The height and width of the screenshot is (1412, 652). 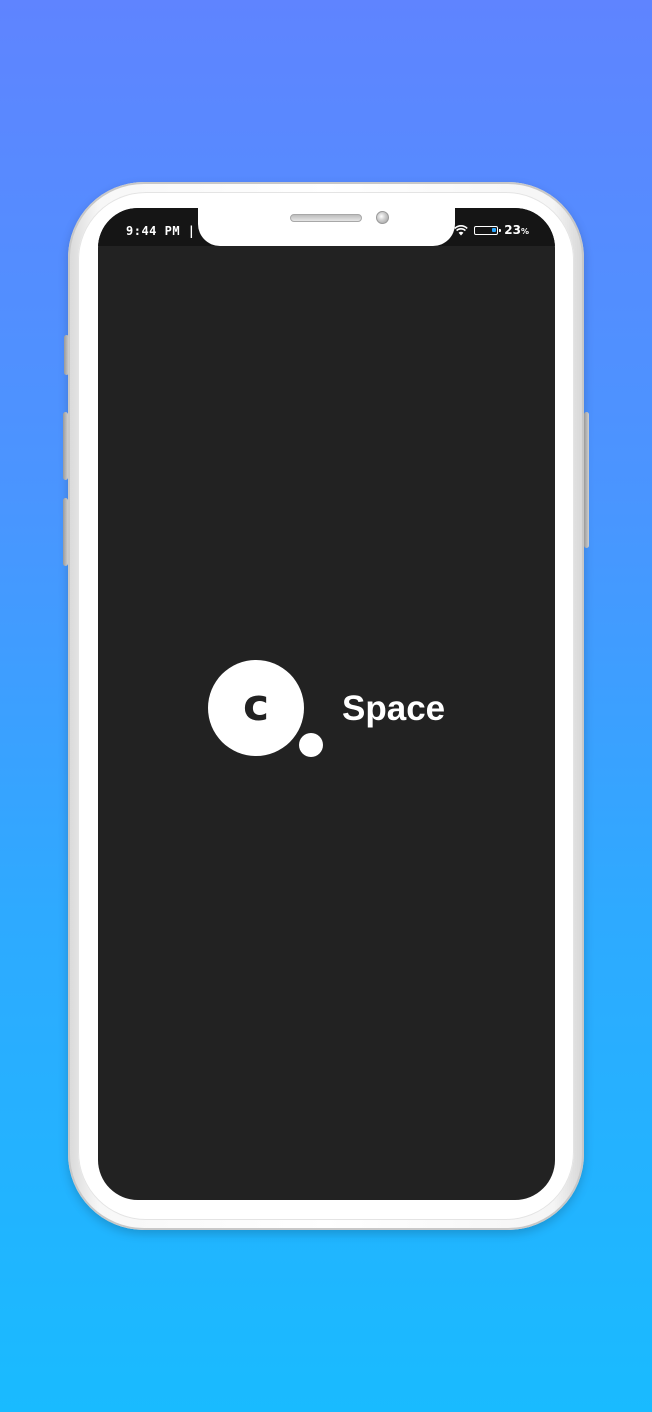 I want to click on wifi-icon, so click(x=461, y=230).